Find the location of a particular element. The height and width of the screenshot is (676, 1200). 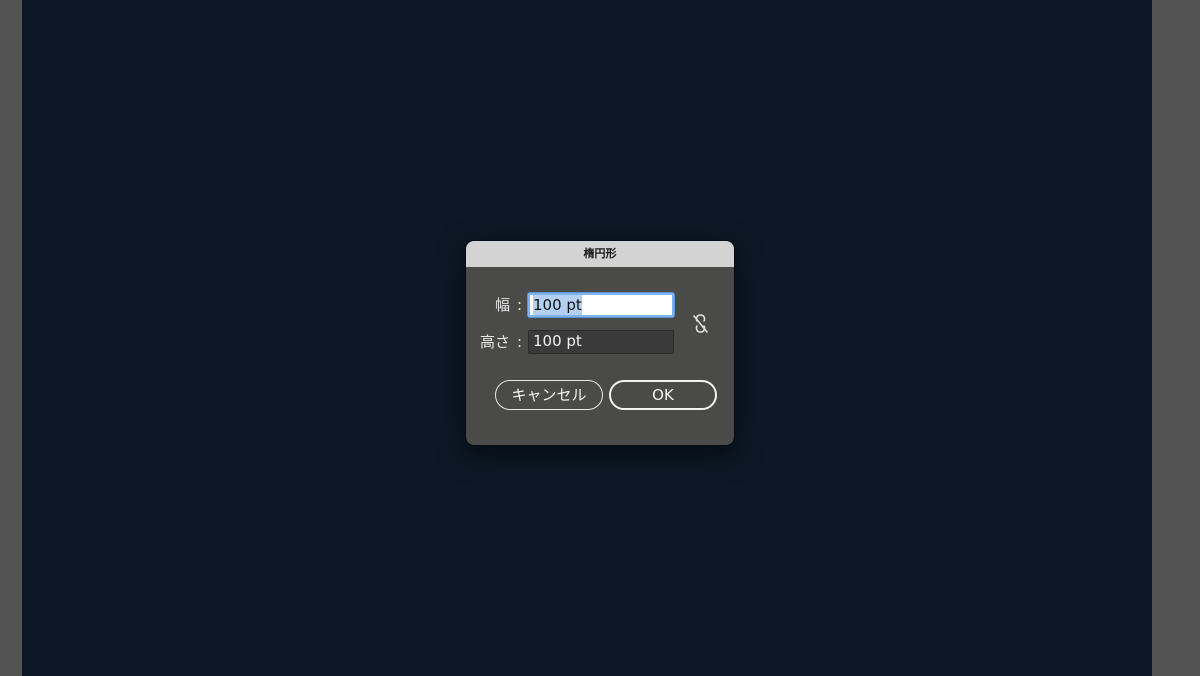

width-label: 幅 is located at coordinates (502, 305).